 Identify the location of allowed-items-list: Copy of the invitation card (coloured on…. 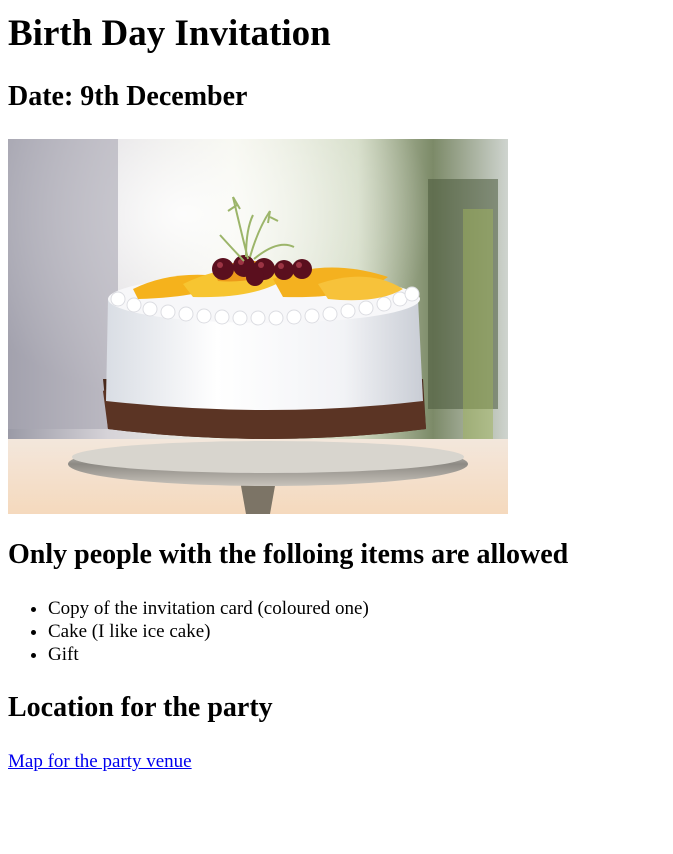
(336, 631).